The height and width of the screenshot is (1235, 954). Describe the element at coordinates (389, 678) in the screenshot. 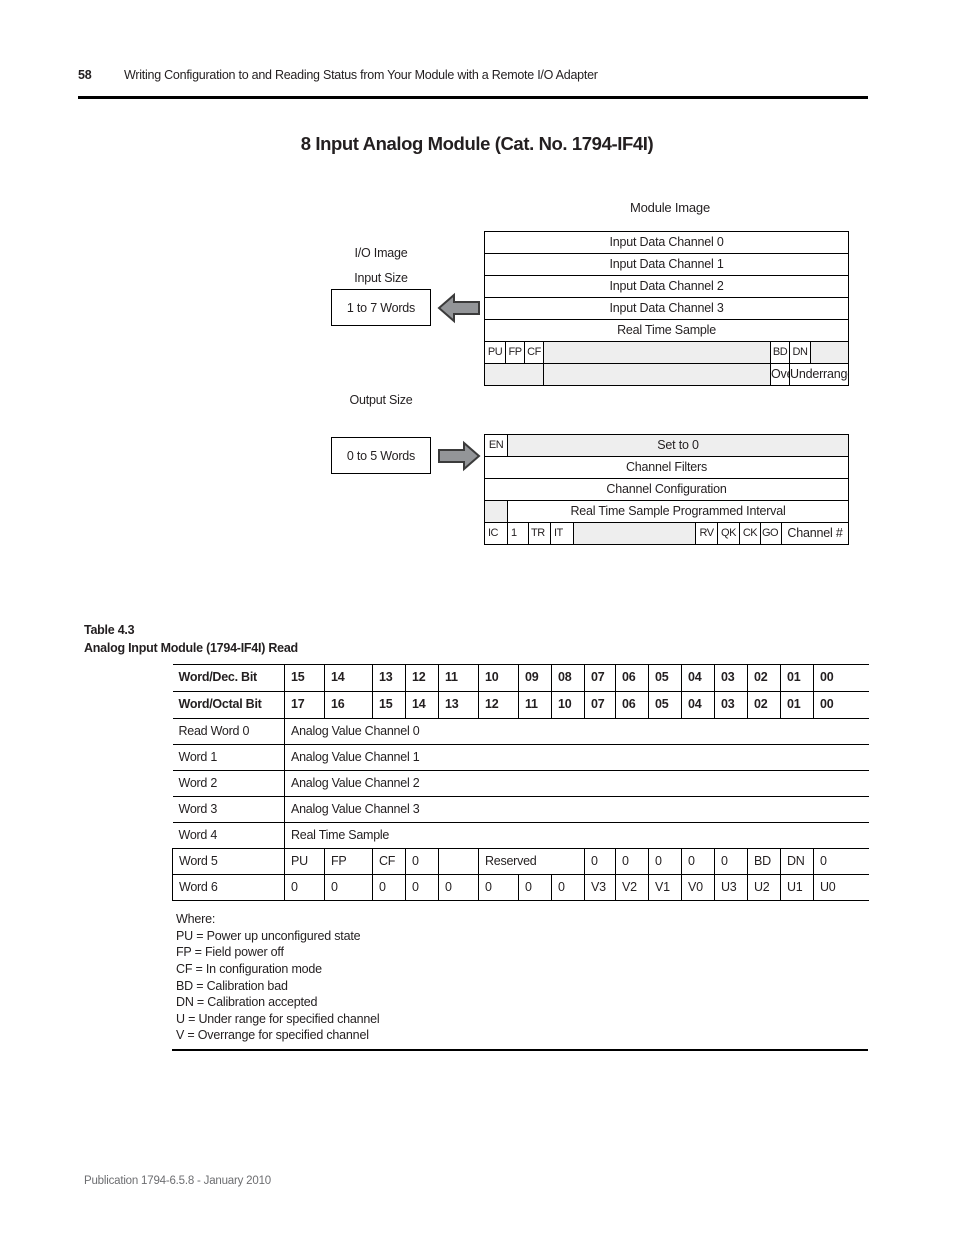

I see `header-dec-bit: 13` at that location.